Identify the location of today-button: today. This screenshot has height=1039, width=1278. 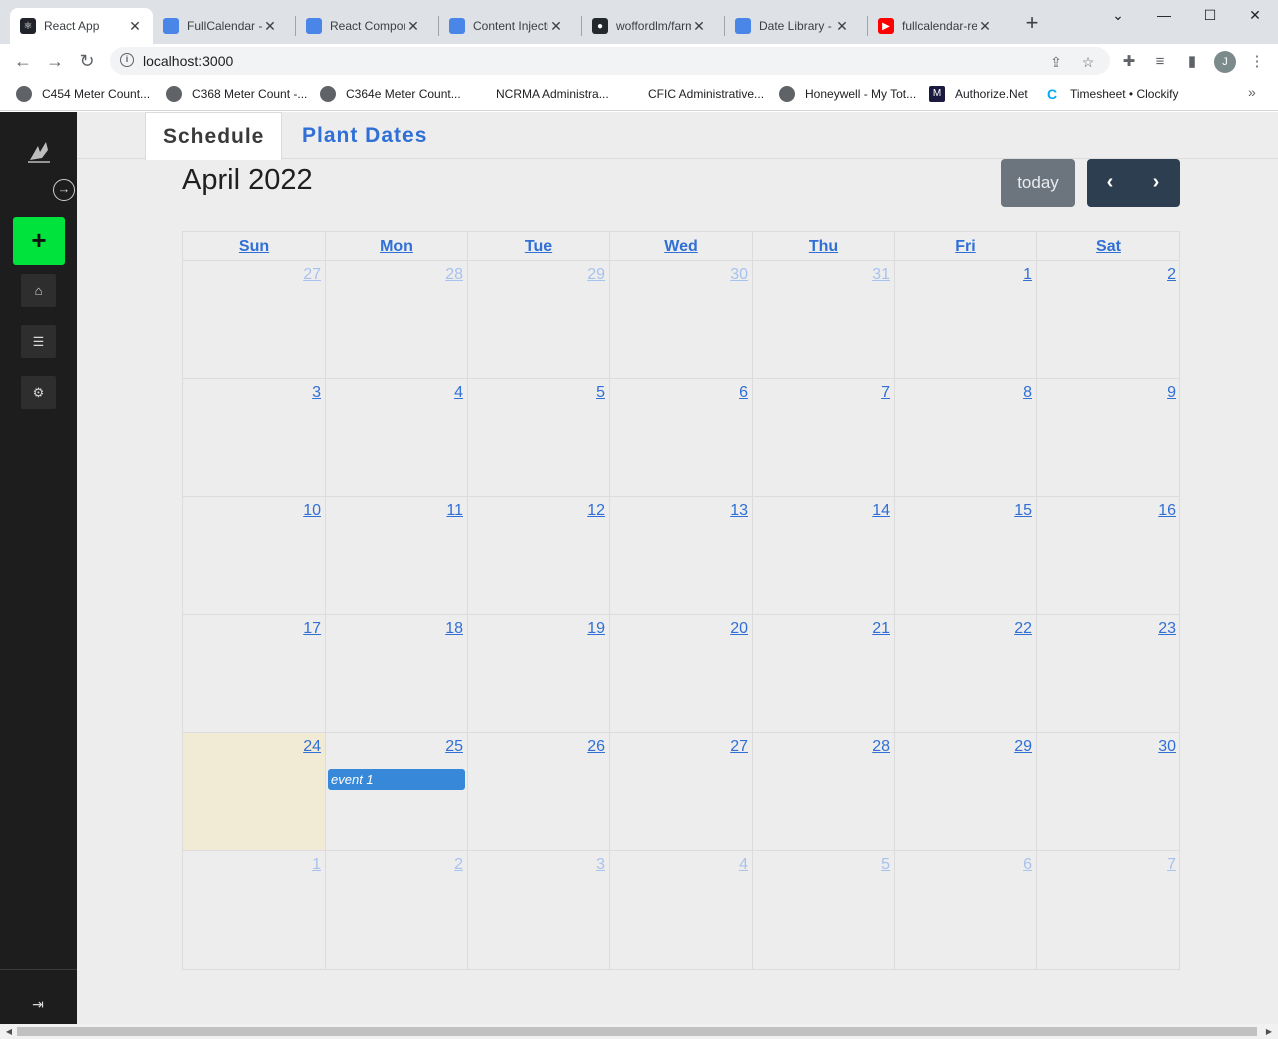
(1038, 183).